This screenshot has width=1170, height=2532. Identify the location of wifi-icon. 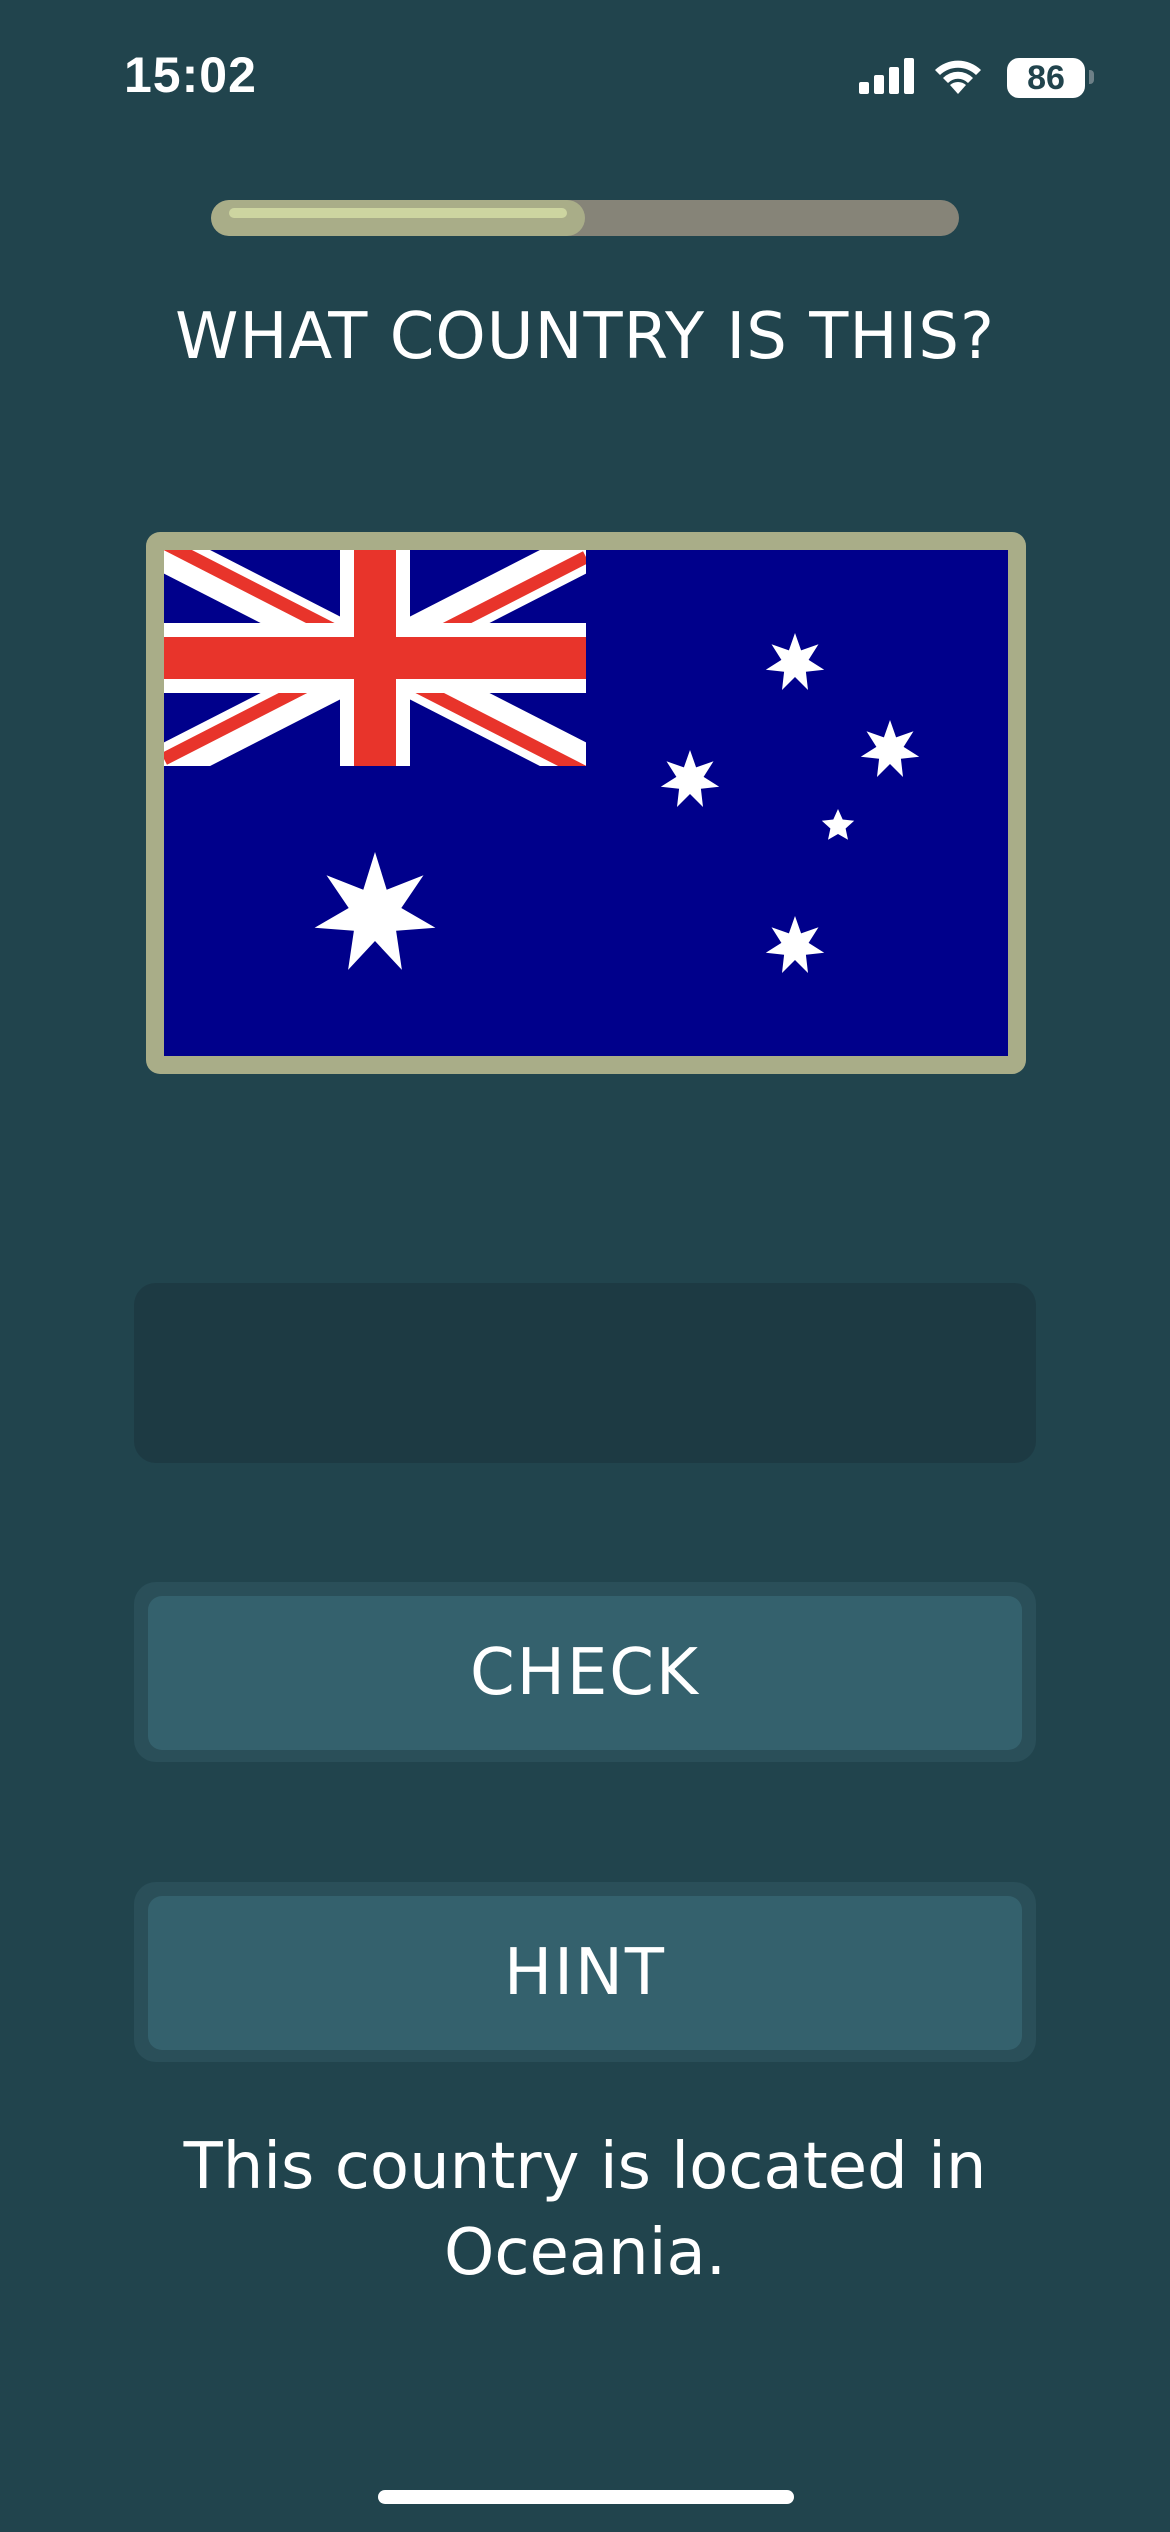
(958, 77).